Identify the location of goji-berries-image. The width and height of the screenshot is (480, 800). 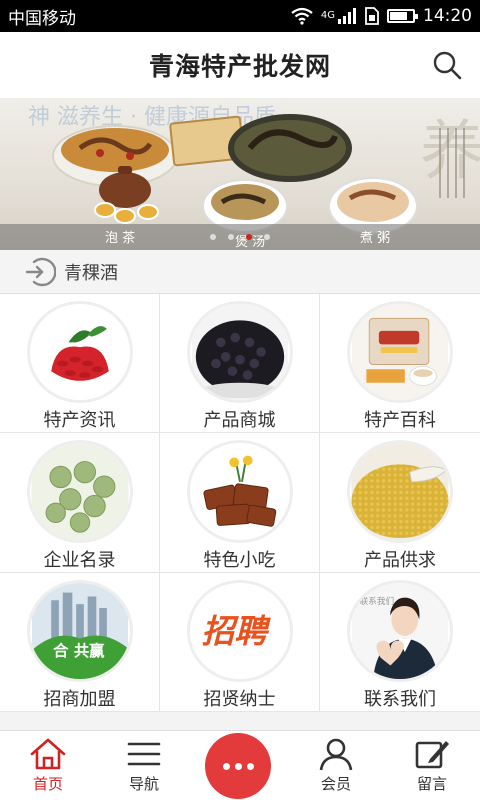
(79, 352).